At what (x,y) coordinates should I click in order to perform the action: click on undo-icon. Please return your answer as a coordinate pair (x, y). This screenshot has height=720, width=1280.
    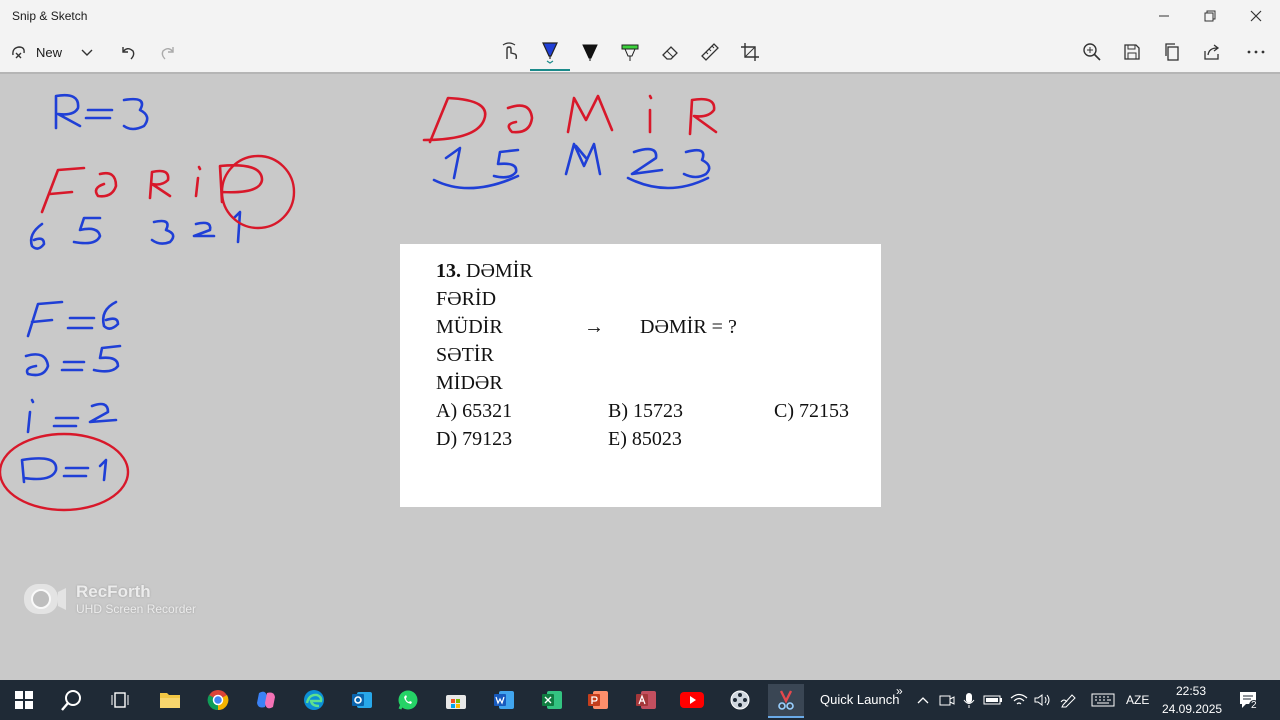
    Looking at the image, I should click on (128, 53).